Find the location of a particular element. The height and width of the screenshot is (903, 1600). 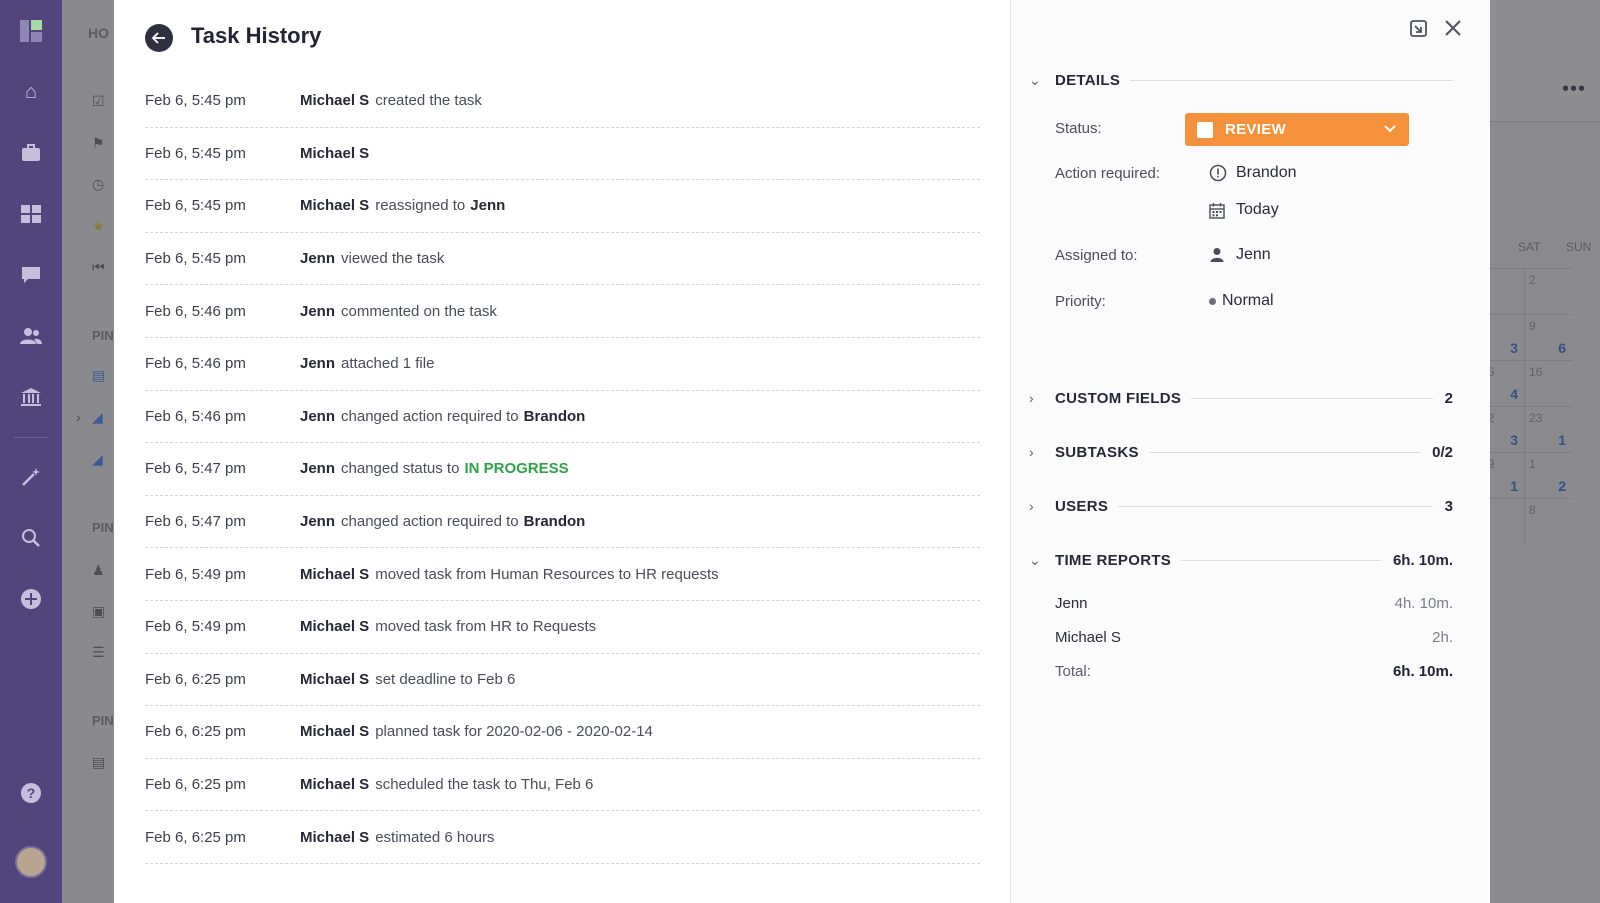

timer-icon: ◷ is located at coordinates (98, 184).